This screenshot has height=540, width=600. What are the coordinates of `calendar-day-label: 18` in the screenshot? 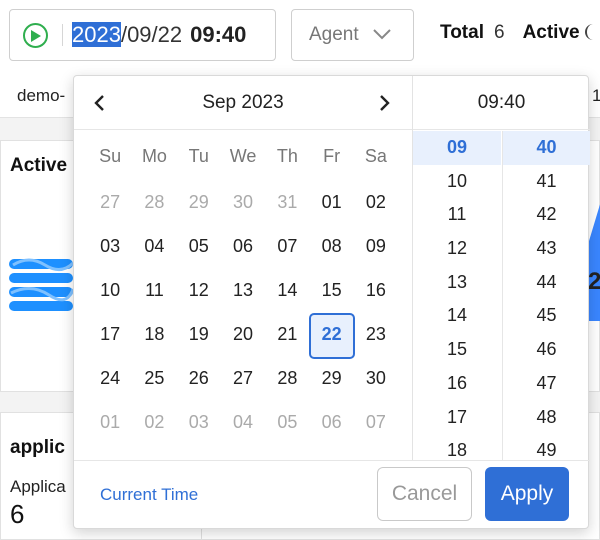 It's located at (154, 334).